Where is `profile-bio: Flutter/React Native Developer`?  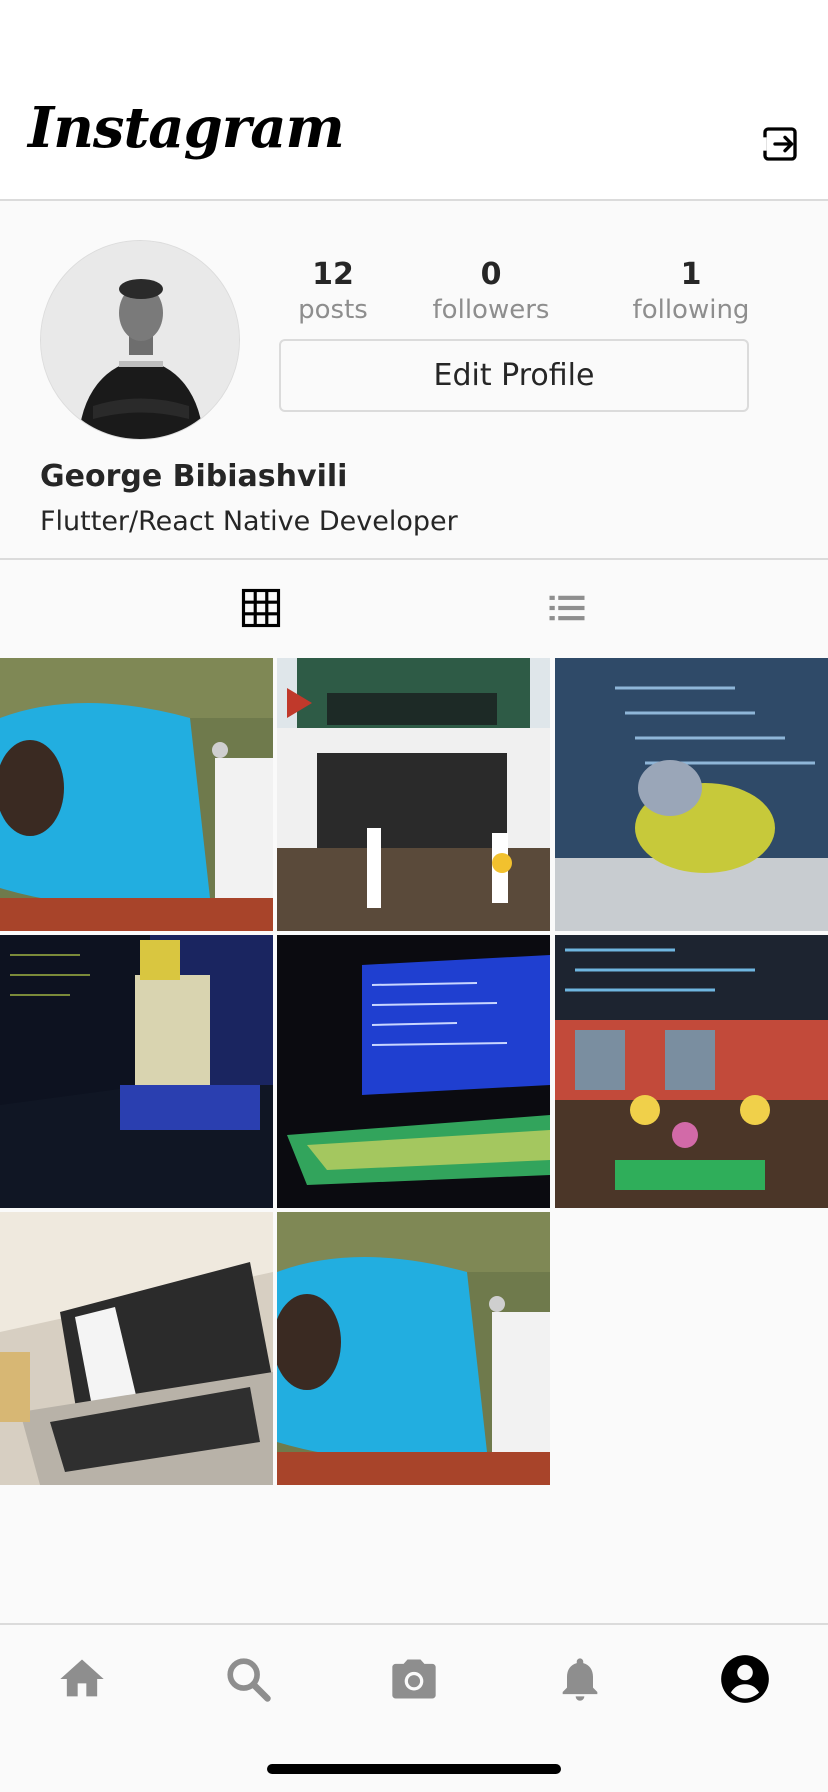 profile-bio: Flutter/React Native Developer is located at coordinates (249, 521).